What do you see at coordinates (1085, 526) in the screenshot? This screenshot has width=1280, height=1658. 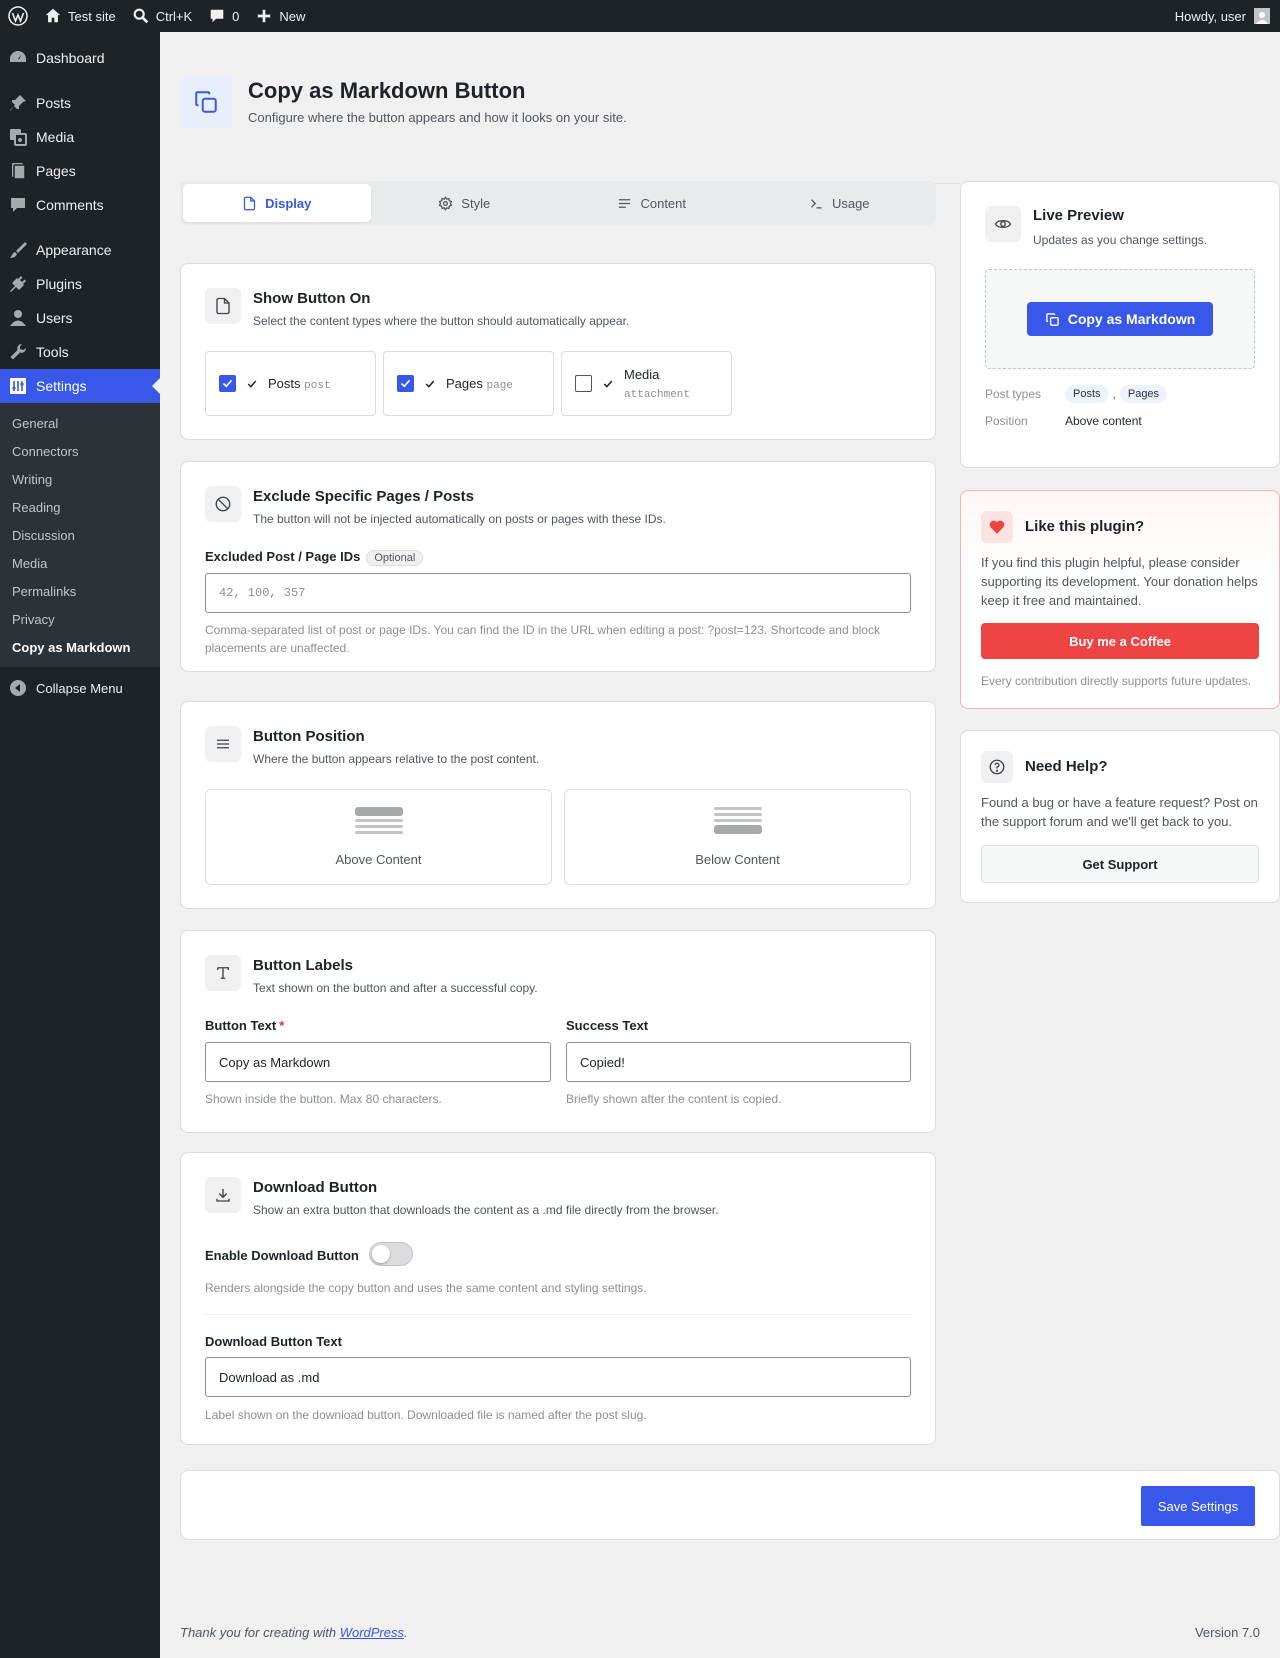 I see `card-title: Like this plugin?` at bounding box center [1085, 526].